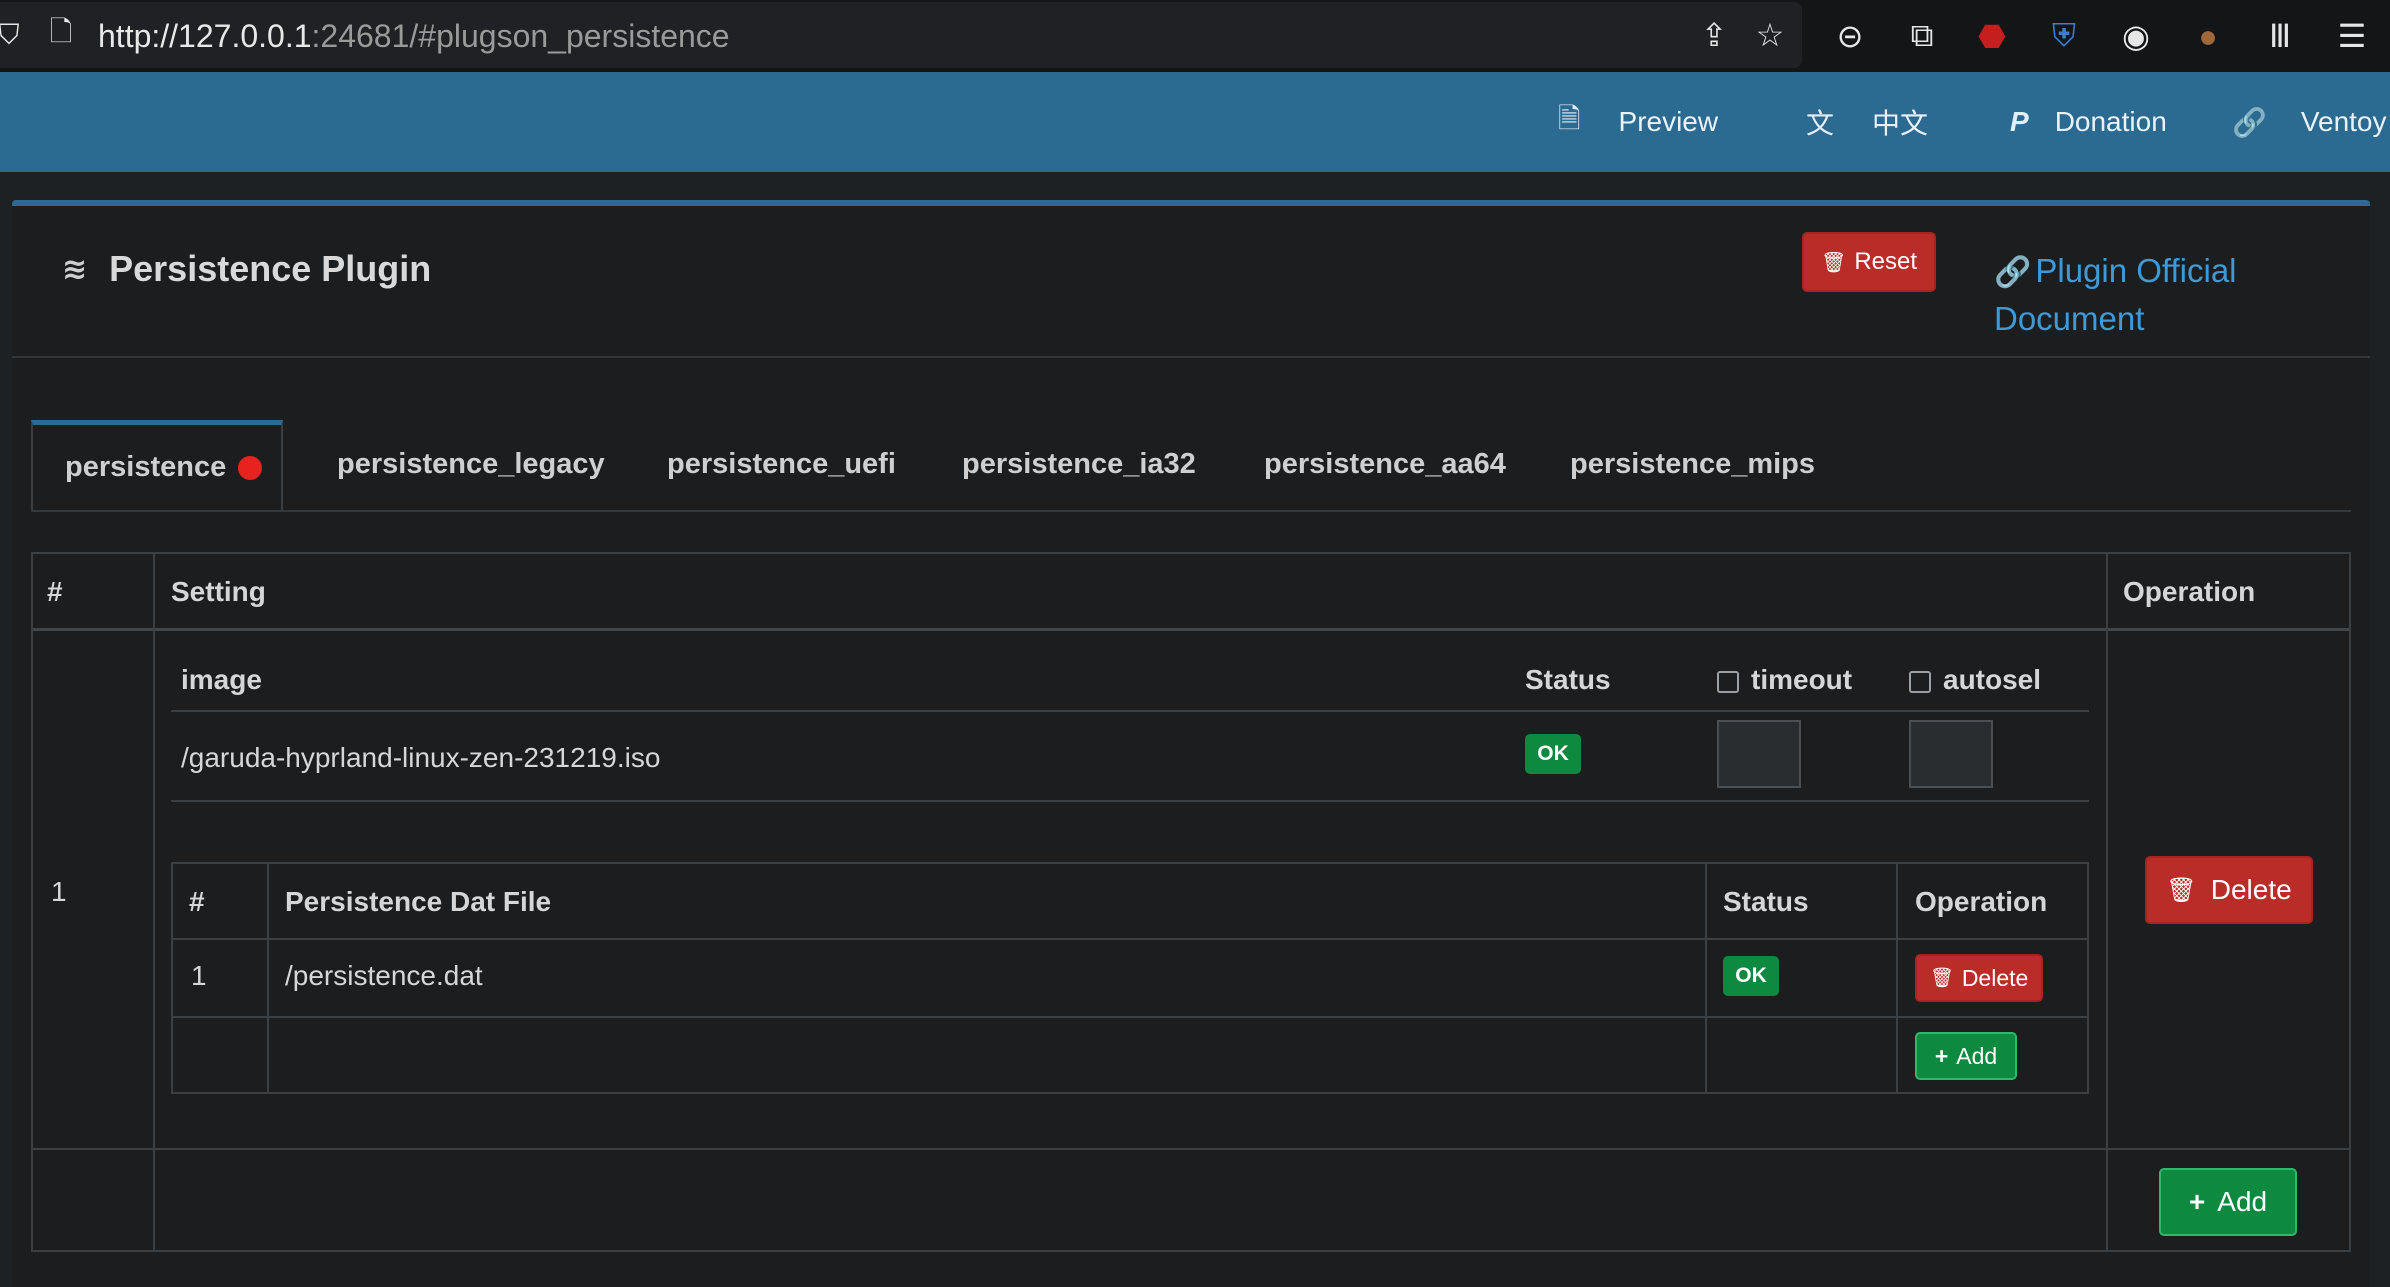 The image size is (2390, 1287). What do you see at coordinates (2189, 591) in the screenshot?
I see `col-header-operation: Operation` at bounding box center [2189, 591].